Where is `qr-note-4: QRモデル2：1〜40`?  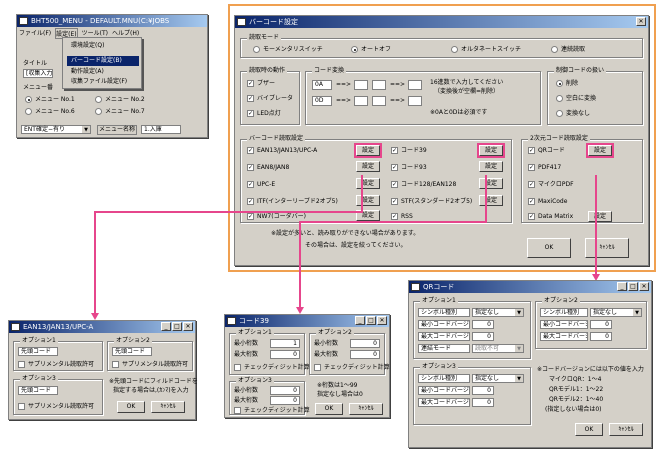
qr-note-4: QRモデル2：1〜40 is located at coordinates (576, 399).